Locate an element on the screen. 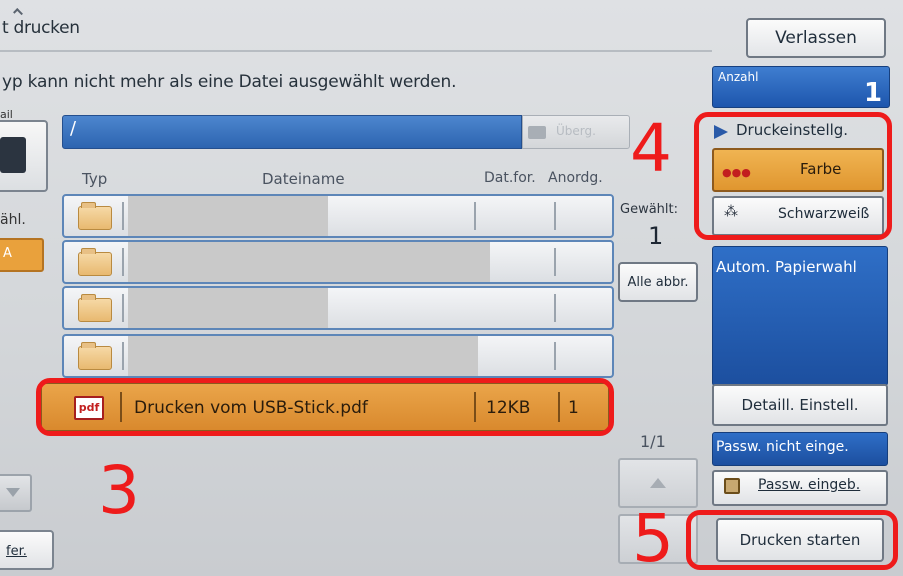 The width and height of the screenshot is (903, 576). annotation-step-3: 3 is located at coordinates (119, 490).